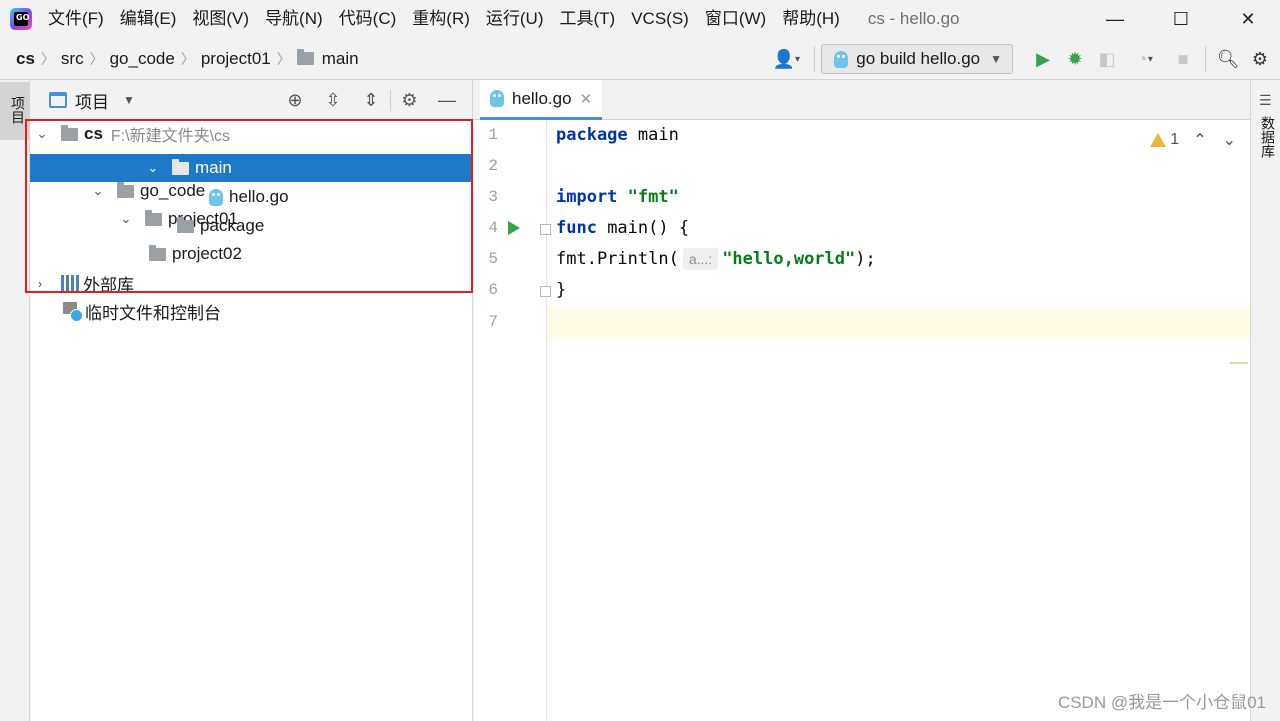 Image resolution: width=1280 pixels, height=721 pixels. I want to click on right-tool-strip: ☰ 数据库, so click(1265, 400).